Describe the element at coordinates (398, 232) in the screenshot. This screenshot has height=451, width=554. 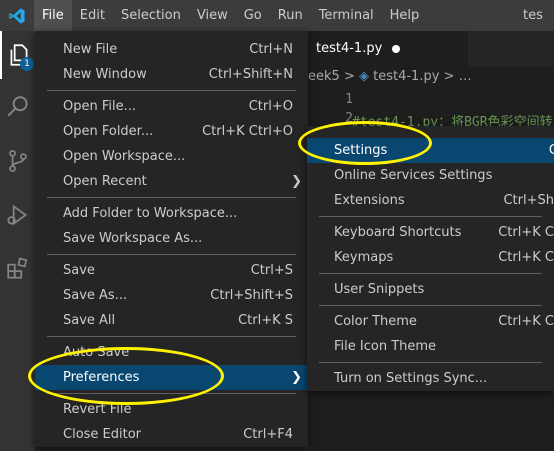
I see `menu-item-label: Keyboard Shortcuts` at that location.